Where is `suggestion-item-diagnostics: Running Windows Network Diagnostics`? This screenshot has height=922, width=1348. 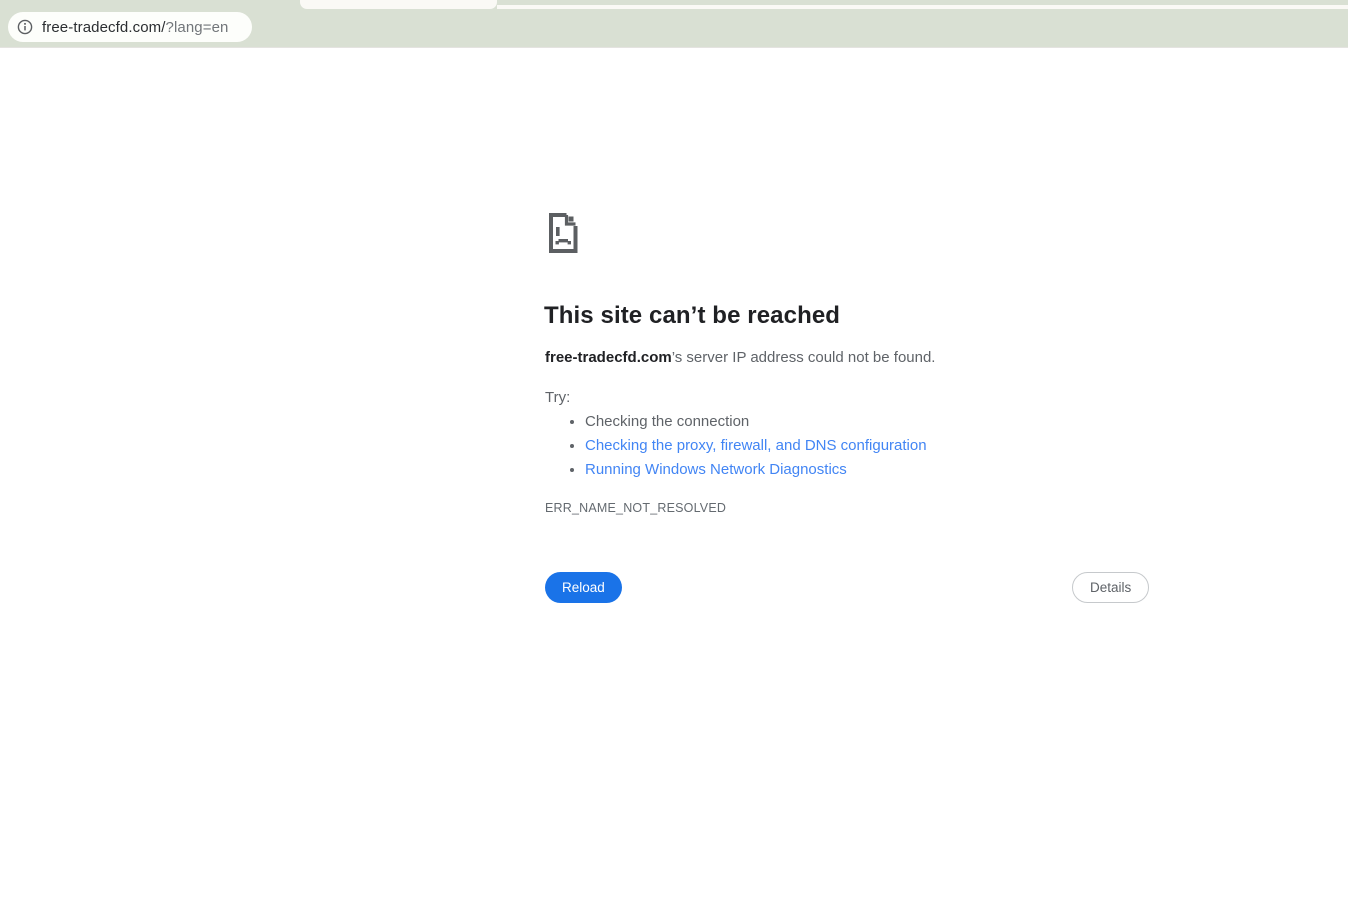 suggestion-item-diagnostics: Running Windows Network Diagnostics is located at coordinates (756, 470).